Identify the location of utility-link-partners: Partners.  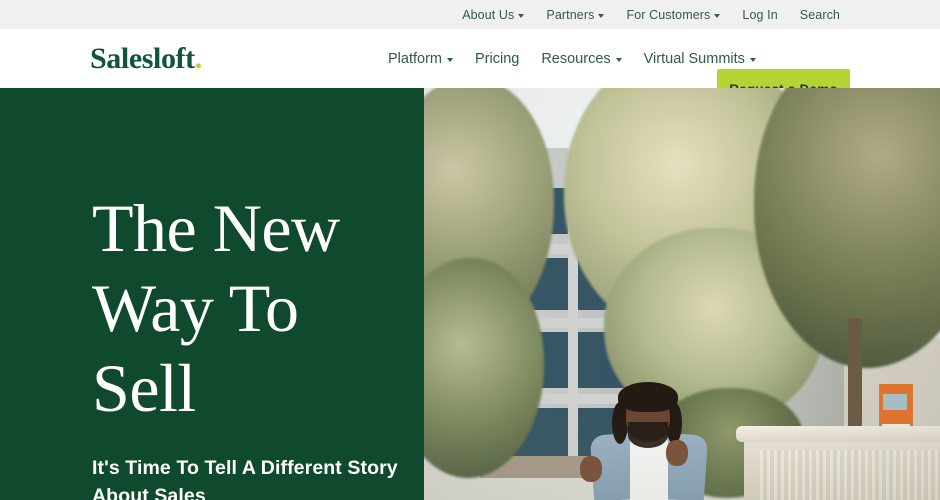
(575, 14).